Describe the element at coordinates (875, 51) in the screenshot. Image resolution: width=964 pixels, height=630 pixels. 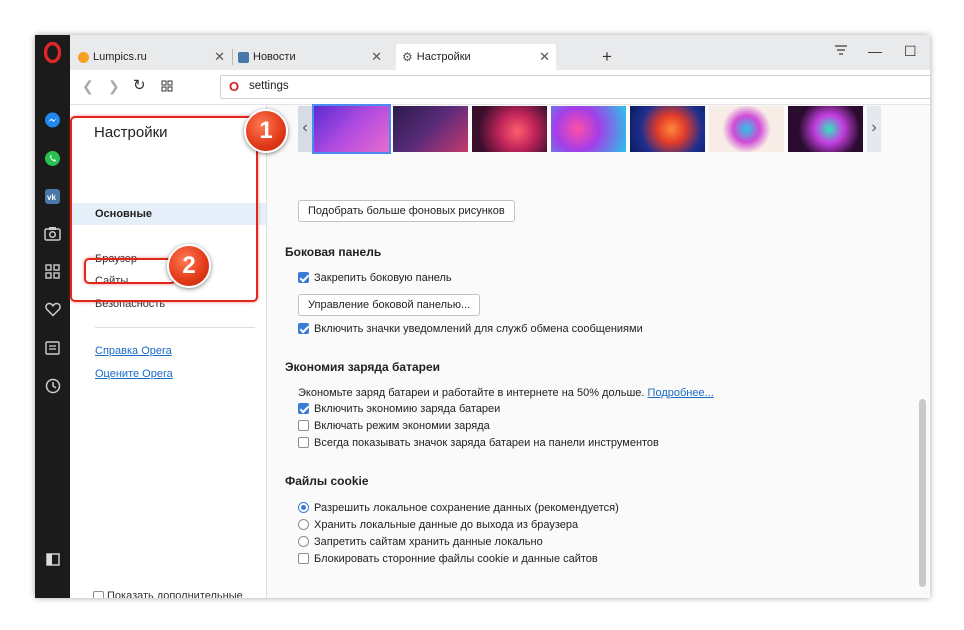
I see `minimize-button: —` at that location.